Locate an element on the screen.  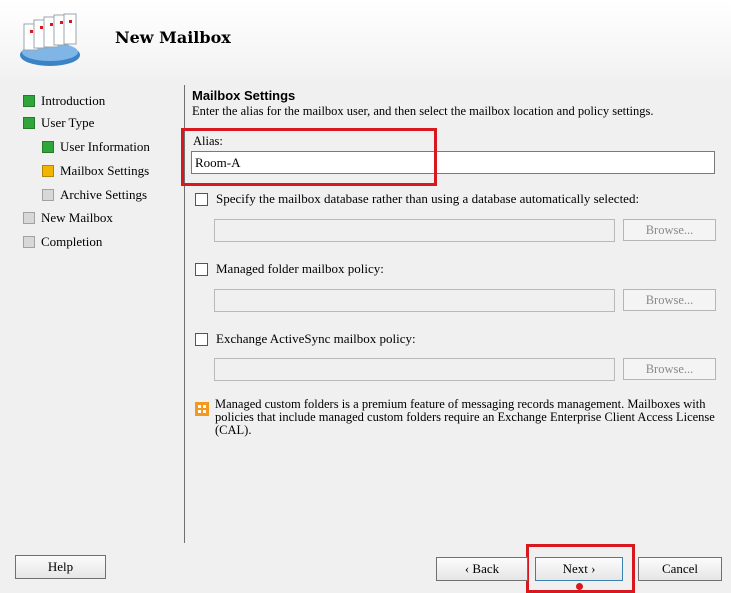
activesync-policy-checkbox-row: Exchange ActiveSync mailbox policy: is located at coordinates (305, 339).